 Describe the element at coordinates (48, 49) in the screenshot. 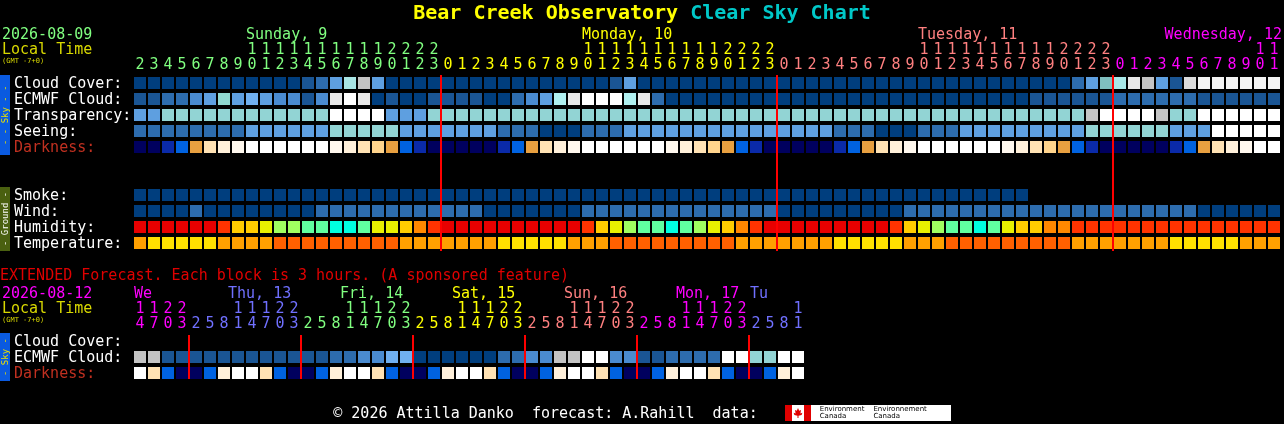

I see `time-label: Local Time` at that location.